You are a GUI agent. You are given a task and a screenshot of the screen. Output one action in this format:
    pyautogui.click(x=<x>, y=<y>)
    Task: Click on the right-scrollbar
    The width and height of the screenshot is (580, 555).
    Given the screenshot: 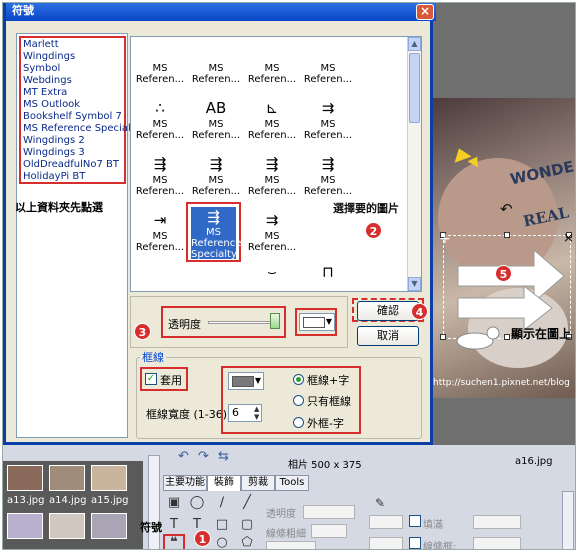 What is the action you would take?
    pyautogui.click(x=568, y=520)
    